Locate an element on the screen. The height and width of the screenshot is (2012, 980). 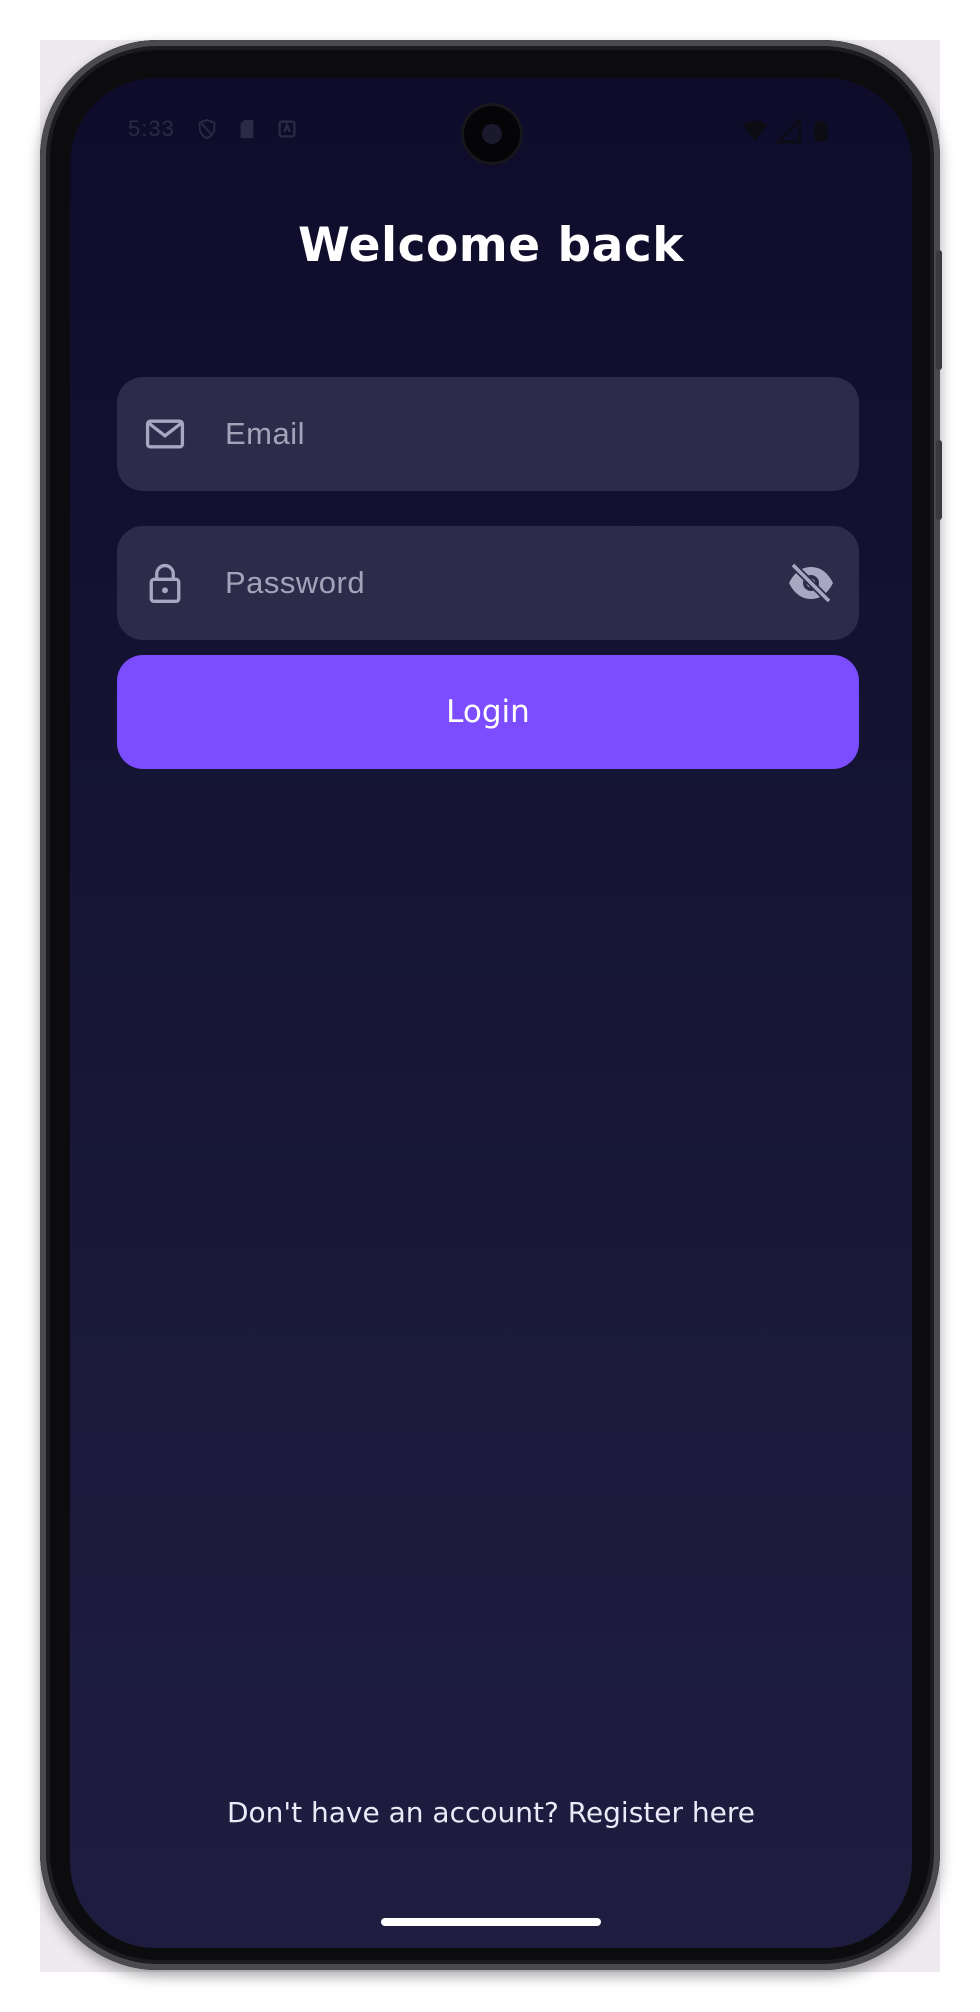
page-title: Welcome back is located at coordinates (491, 245).